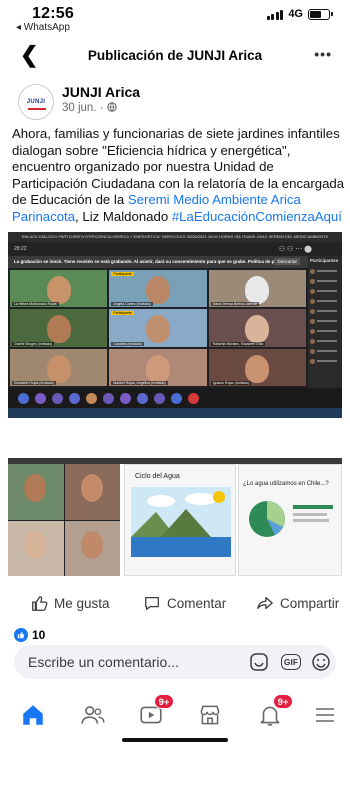 This screenshot has width=350, height=785. I want to click on post-author: JUNJI Arica, so click(101, 92).